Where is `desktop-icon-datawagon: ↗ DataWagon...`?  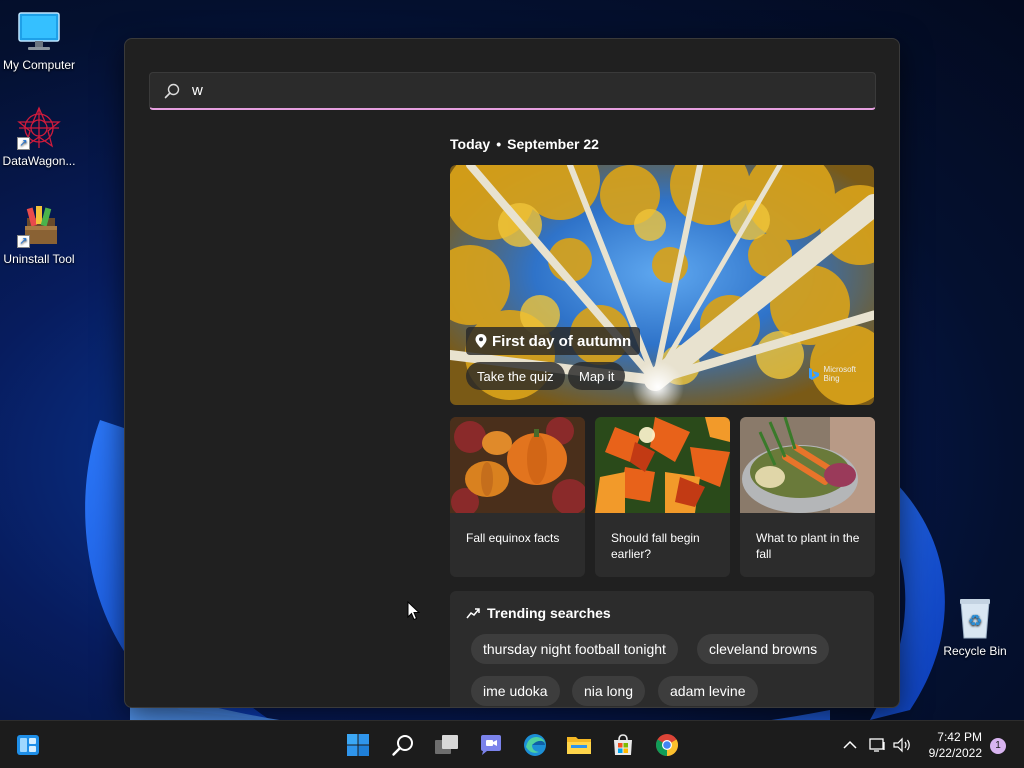
desktop-icon-datawagon: ↗ DataWagon... is located at coordinates (39, 137).